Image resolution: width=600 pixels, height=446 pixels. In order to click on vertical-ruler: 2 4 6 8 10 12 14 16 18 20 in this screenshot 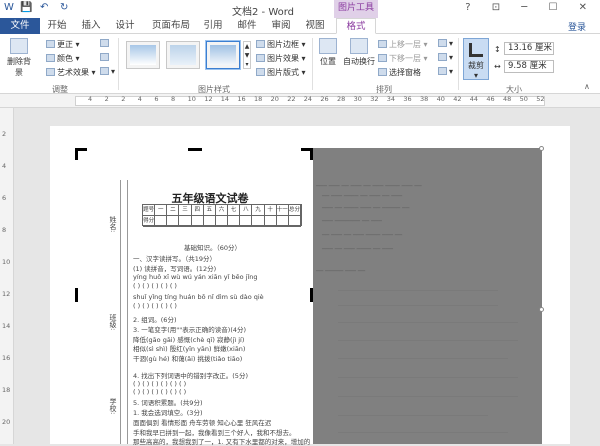, I will do `click(7, 276)`.